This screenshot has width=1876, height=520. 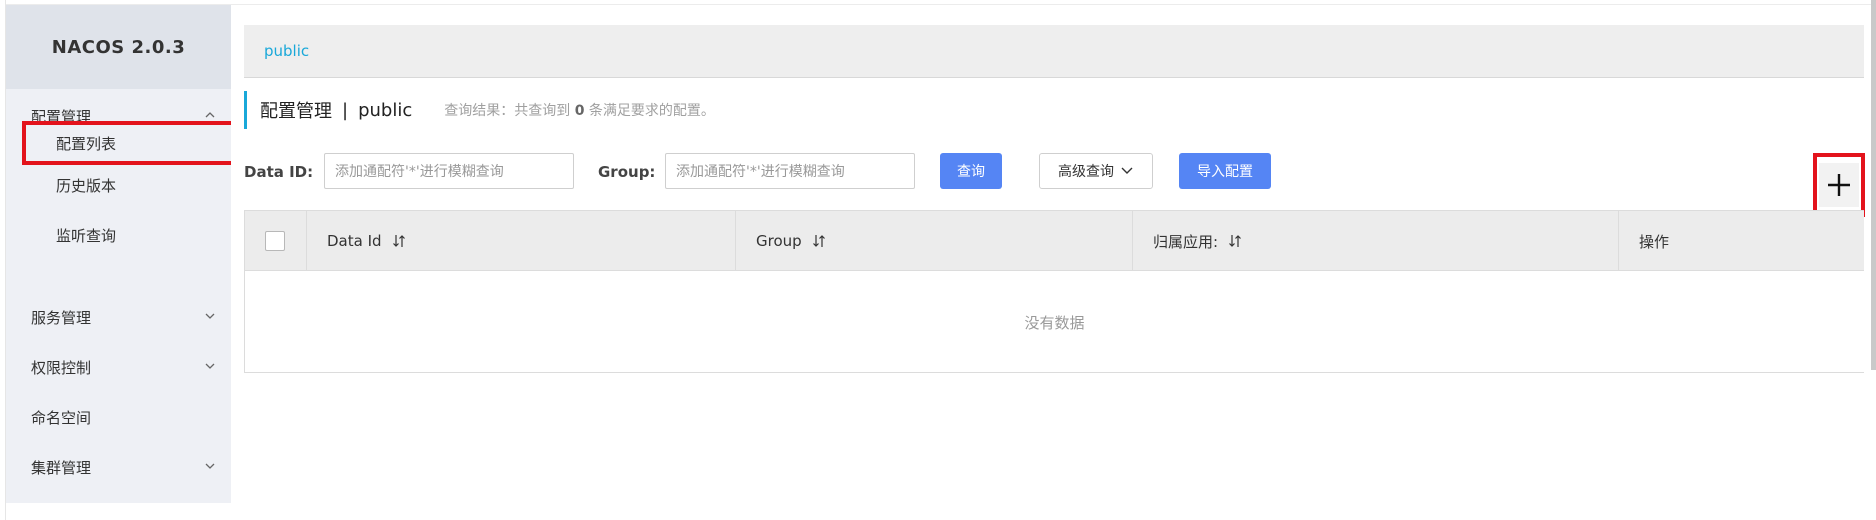 What do you see at coordinates (86, 235) in the screenshot?
I see `sidebar-item-label: 监听查询` at bounding box center [86, 235].